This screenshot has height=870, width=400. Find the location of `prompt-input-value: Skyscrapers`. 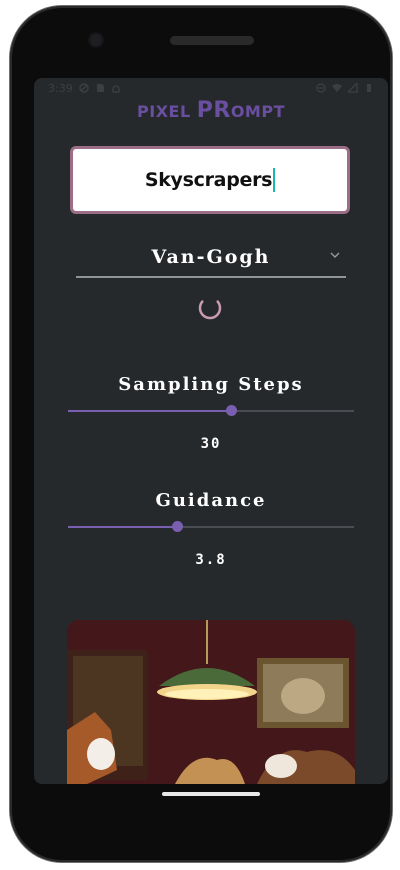

prompt-input-value: Skyscrapers is located at coordinates (208, 180).